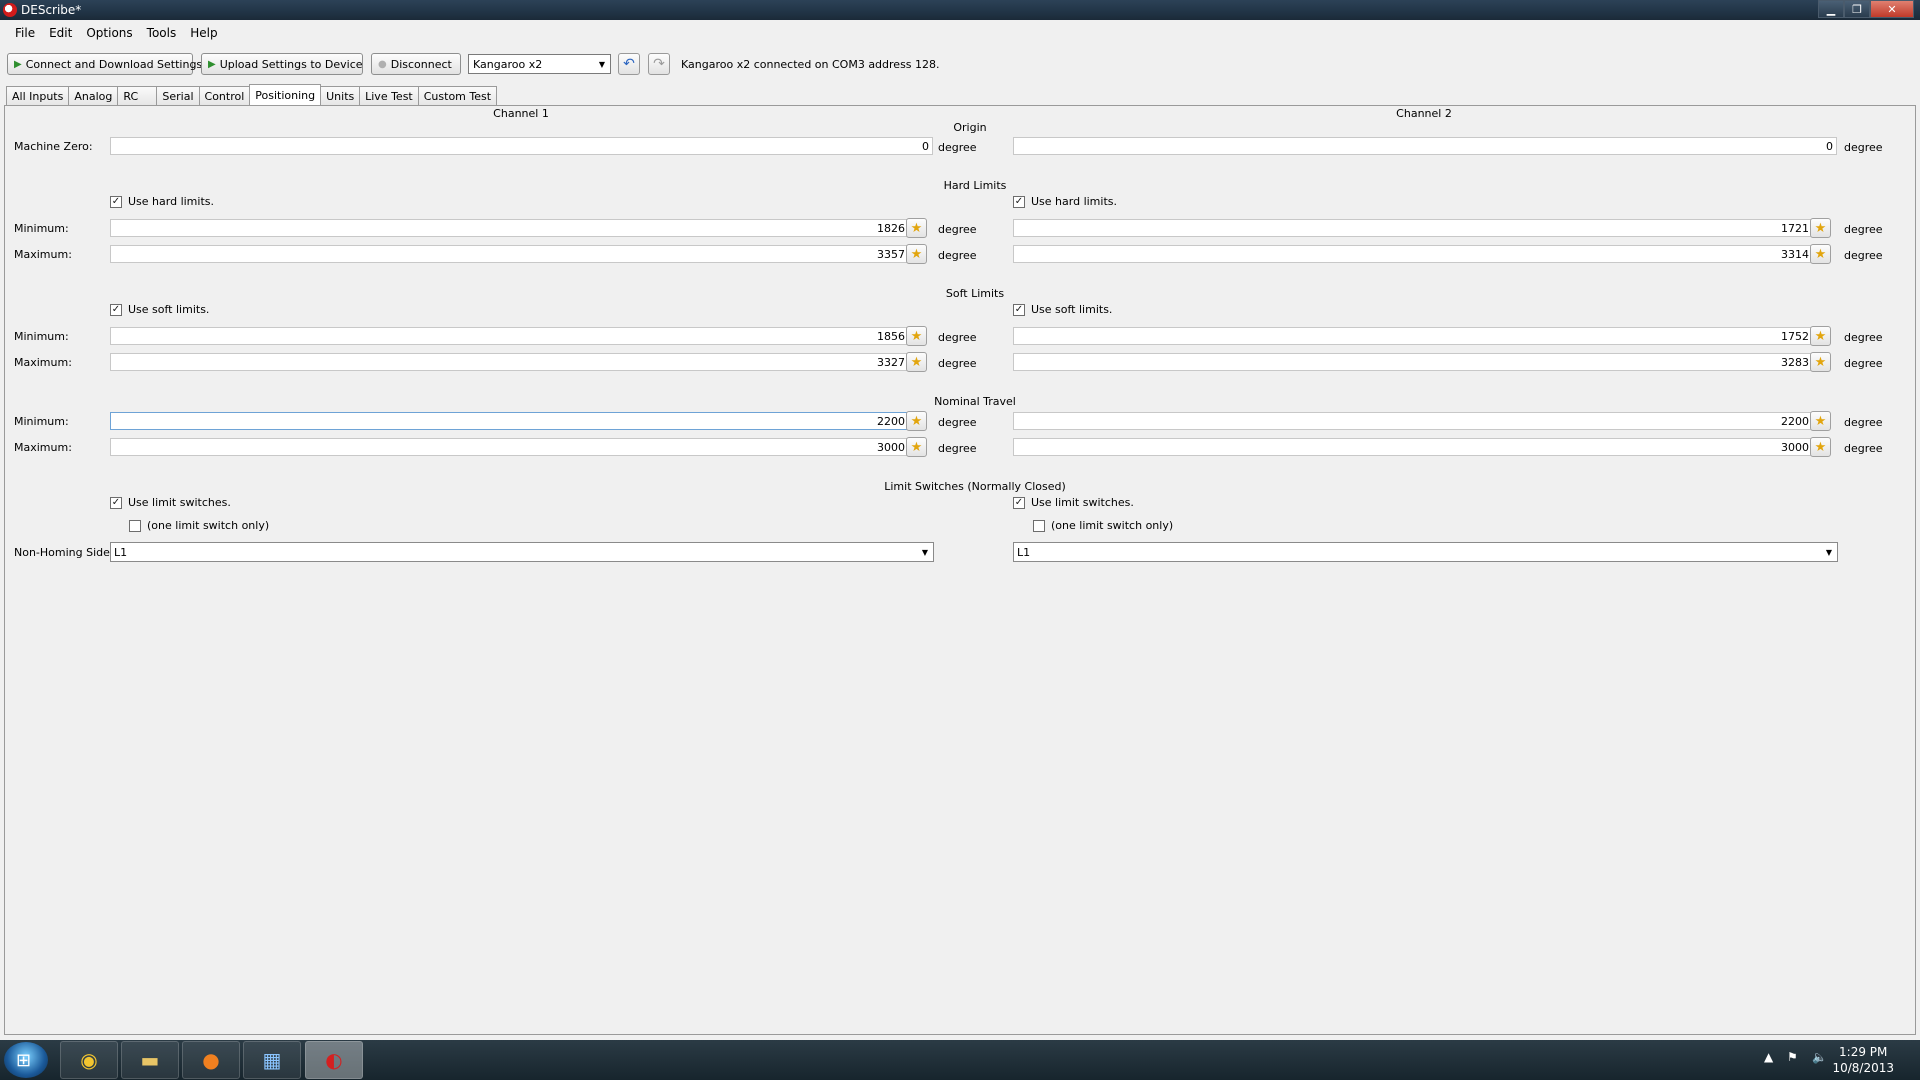 The width and height of the screenshot is (1920, 1080). What do you see at coordinates (1863, 229) in the screenshot?
I see `ch2-hard-min-unit: degree` at bounding box center [1863, 229].